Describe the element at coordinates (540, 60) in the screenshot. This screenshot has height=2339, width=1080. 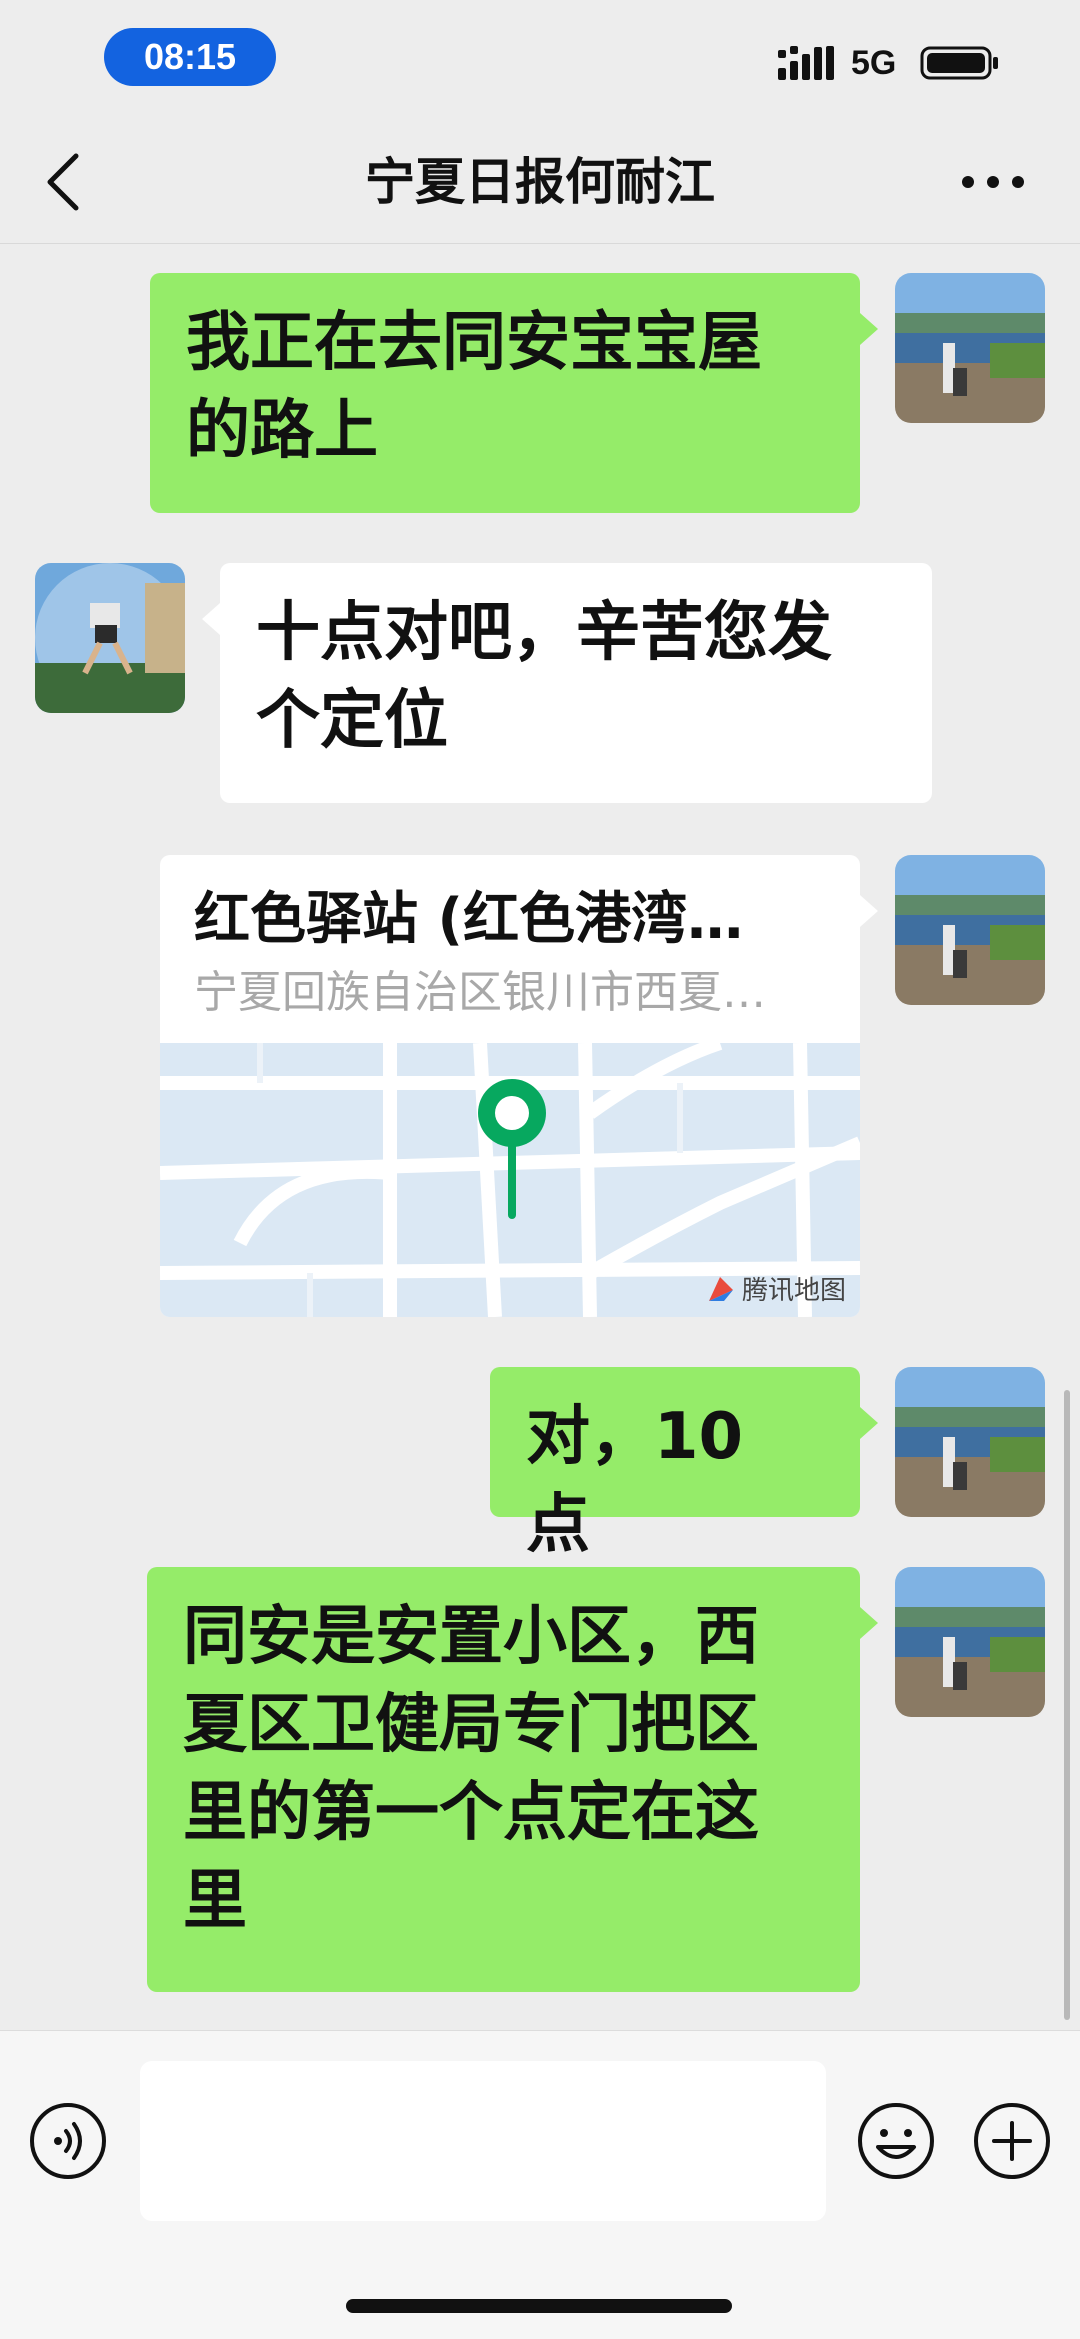
I see `status-bar: 08:15 5G` at that location.